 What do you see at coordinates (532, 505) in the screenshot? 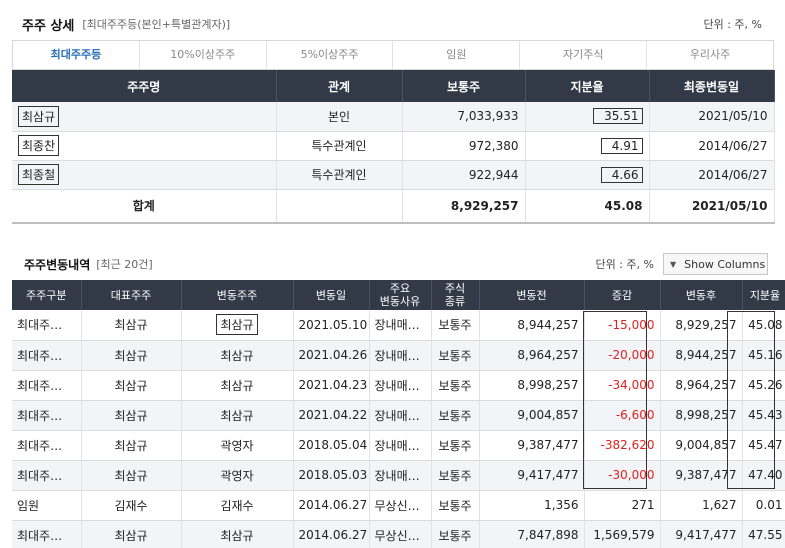
I see `shares-before: 1,356` at bounding box center [532, 505].